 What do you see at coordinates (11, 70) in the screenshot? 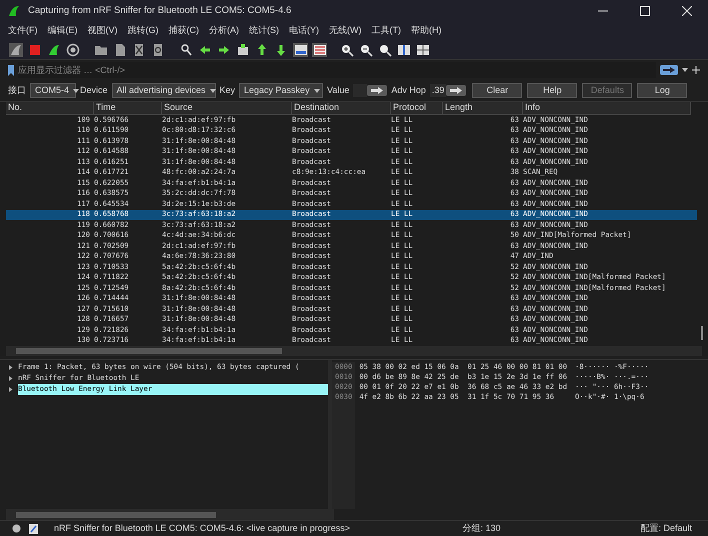
I see `bookmark-icon` at bounding box center [11, 70].